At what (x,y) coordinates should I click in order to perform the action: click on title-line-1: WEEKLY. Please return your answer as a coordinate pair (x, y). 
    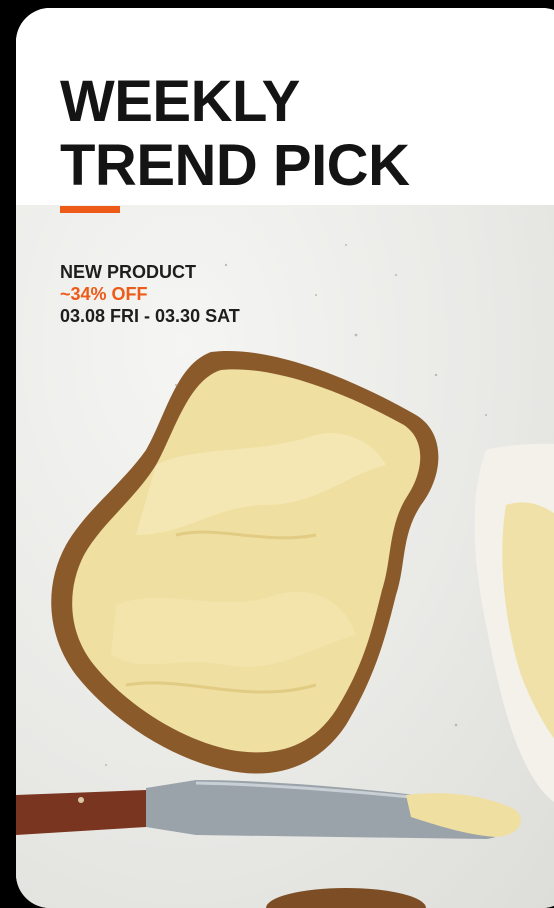
    Looking at the image, I should click on (180, 101).